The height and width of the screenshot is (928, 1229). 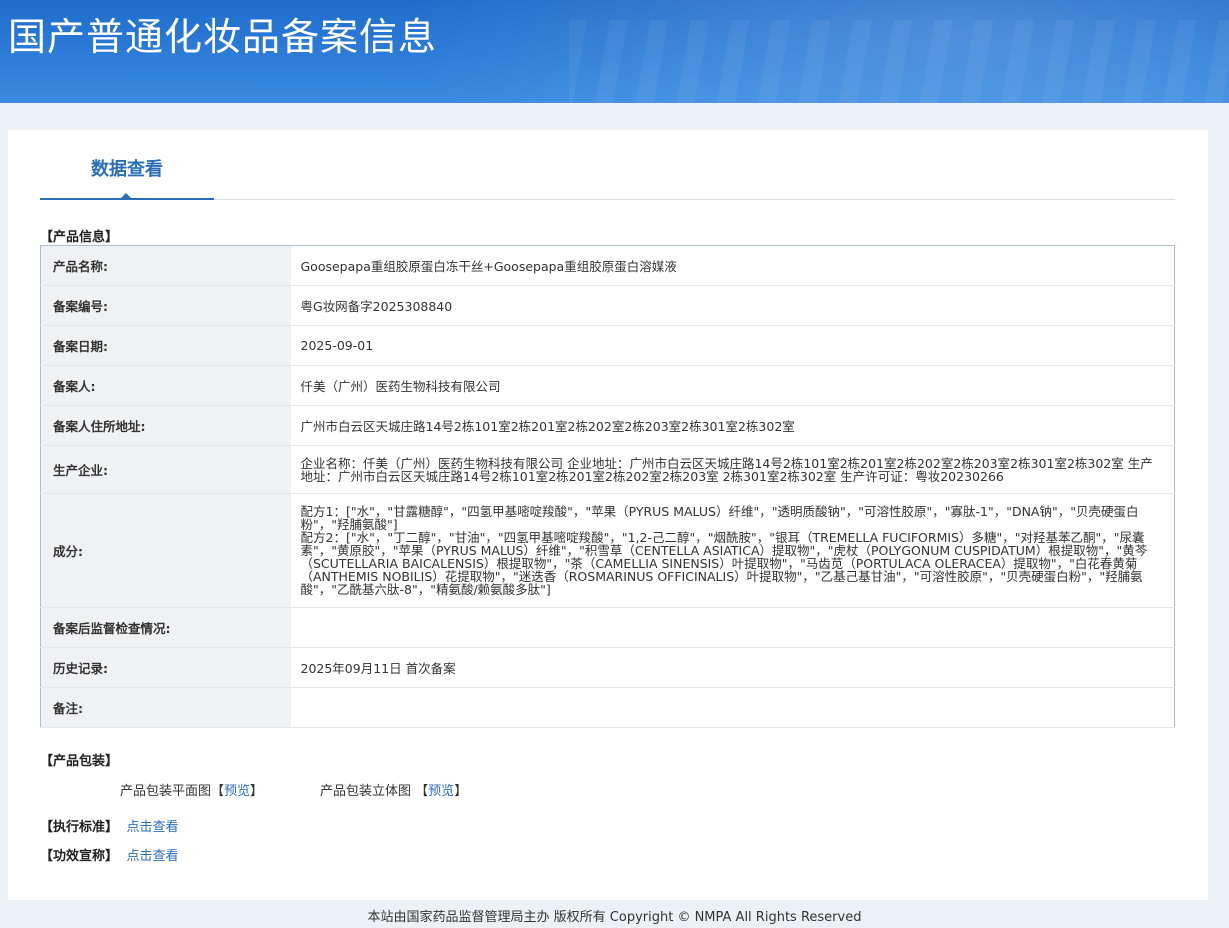 I want to click on page-title: 国产普通化妆品备案信息, so click(x=223, y=37).